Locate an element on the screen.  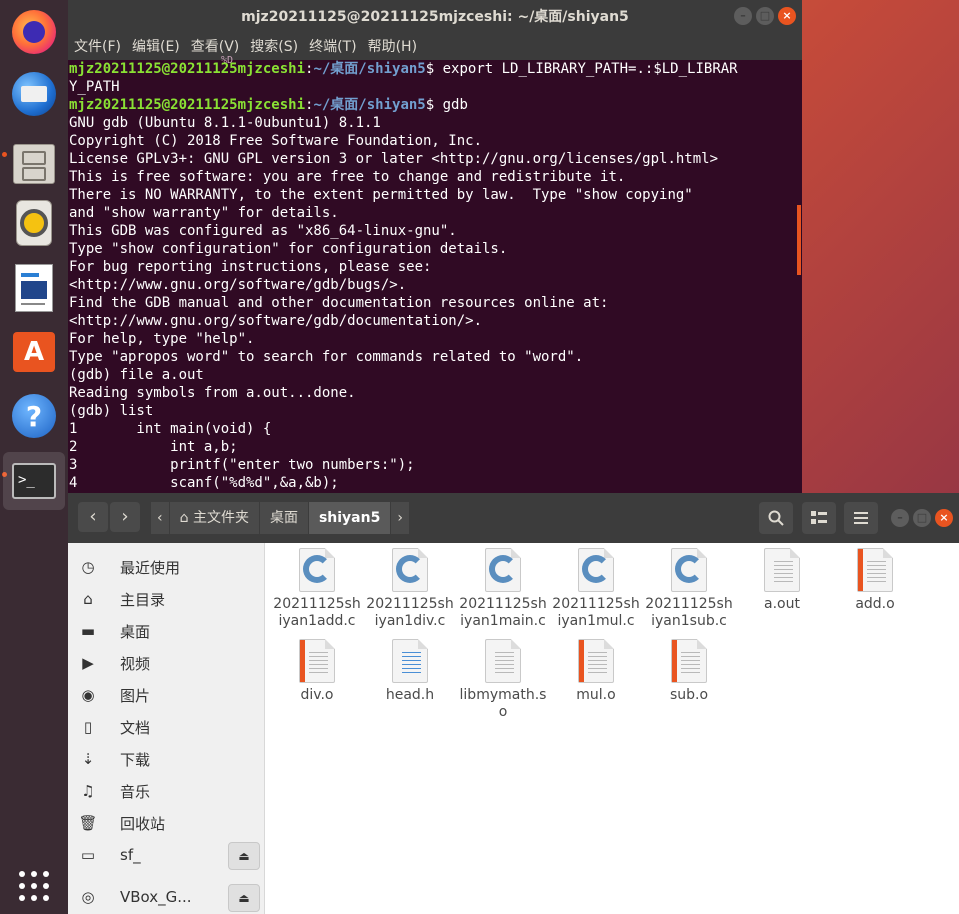
dock-writer is located at coordinates (34, 288).